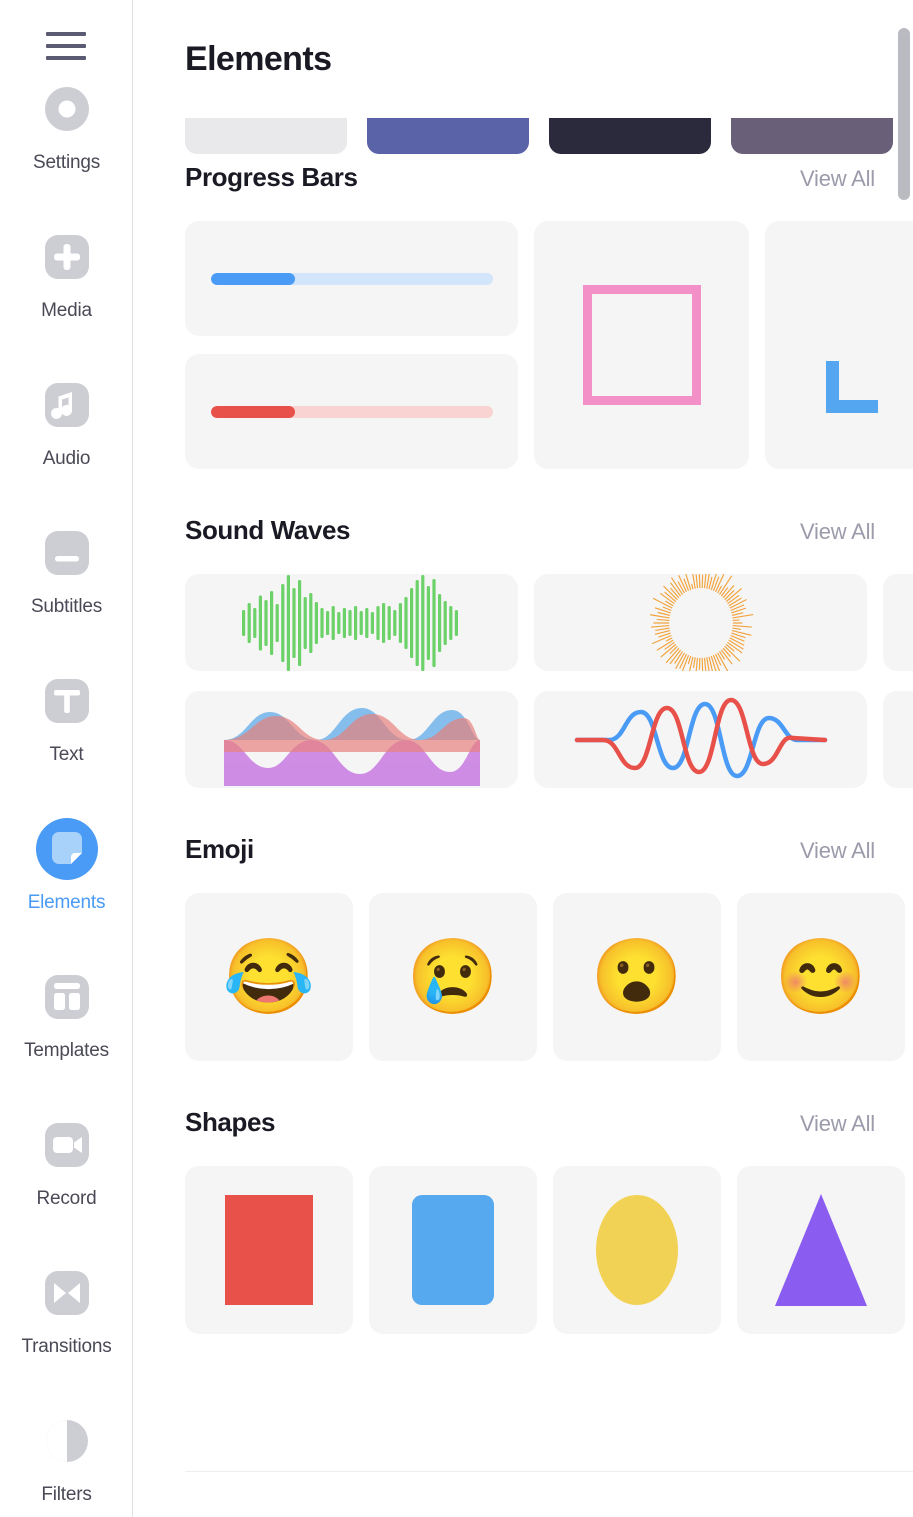 This screenshot has width=913, height=1517. I want to click on progress-corner-blue, so click(839, 345).